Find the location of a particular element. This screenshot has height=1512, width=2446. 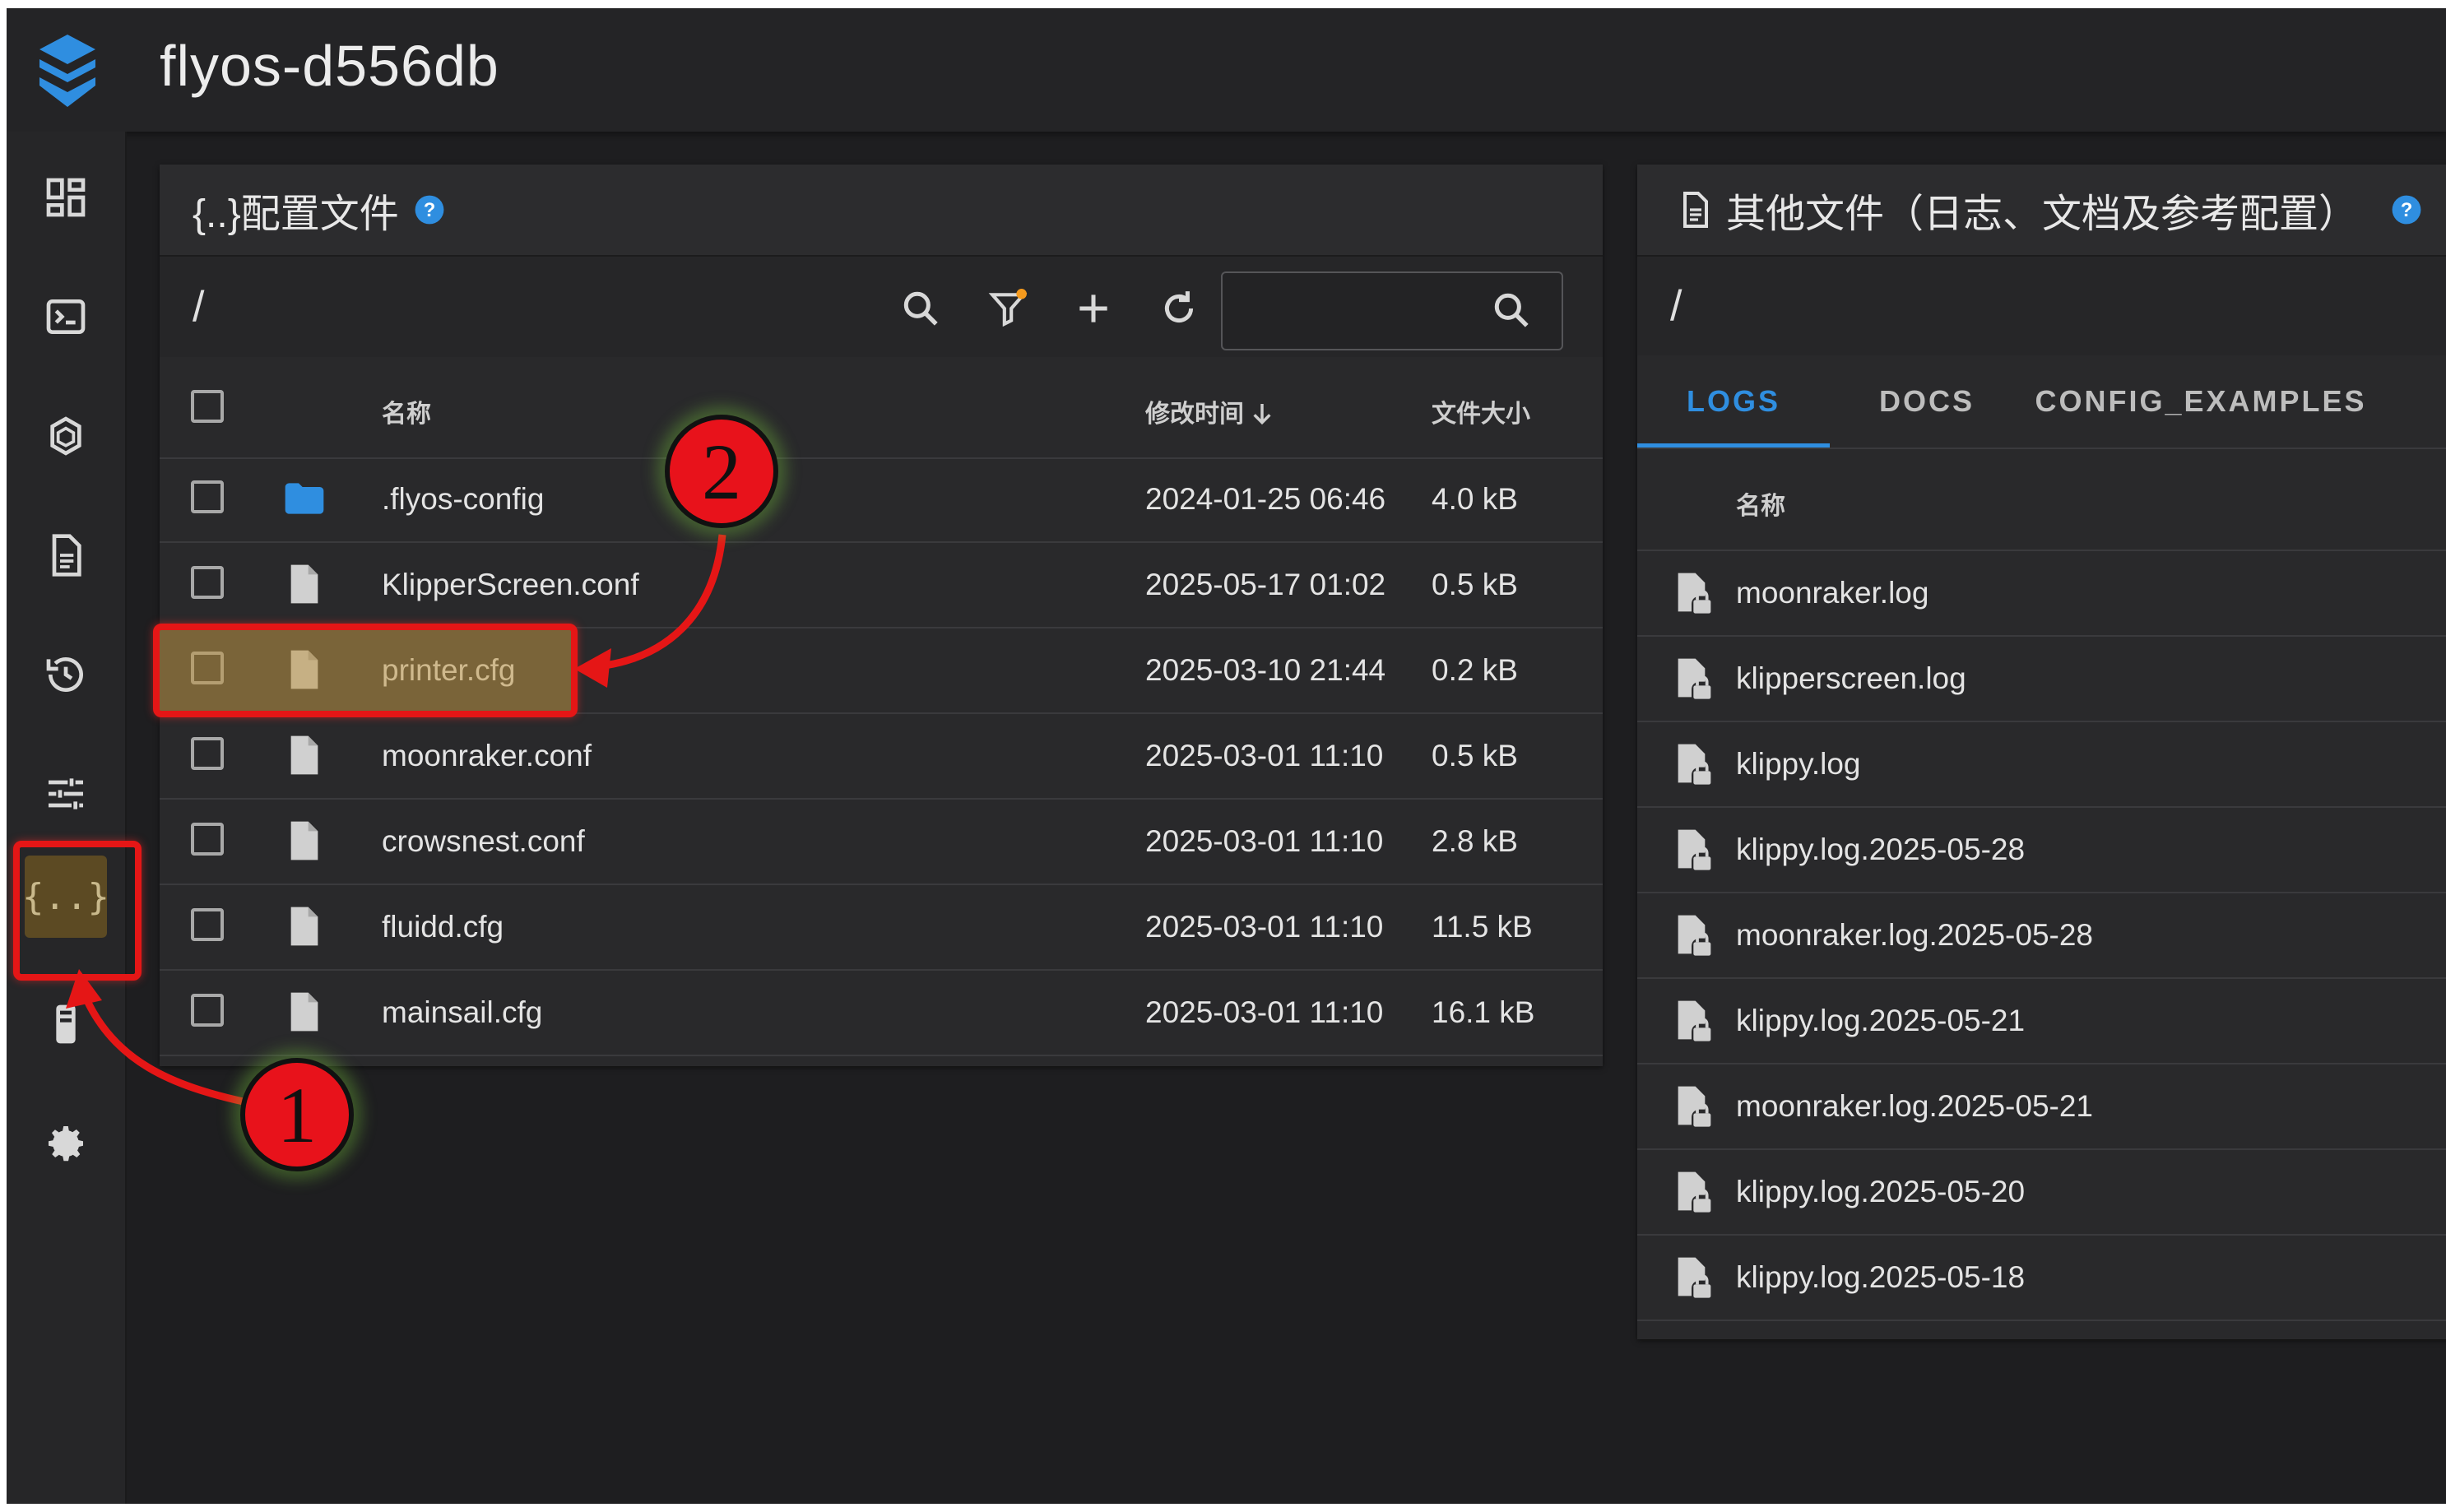

nav-dashboard is located at coordinates (66, 197).